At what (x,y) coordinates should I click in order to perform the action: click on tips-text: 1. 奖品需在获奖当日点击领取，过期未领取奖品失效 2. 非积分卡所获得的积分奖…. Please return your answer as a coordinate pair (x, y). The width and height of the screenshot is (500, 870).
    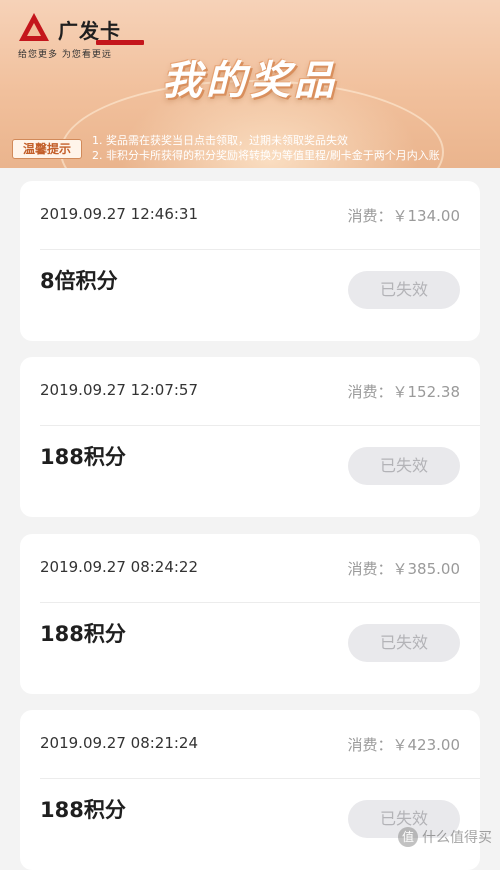
    Looking at the image, I should click on (292, 148).